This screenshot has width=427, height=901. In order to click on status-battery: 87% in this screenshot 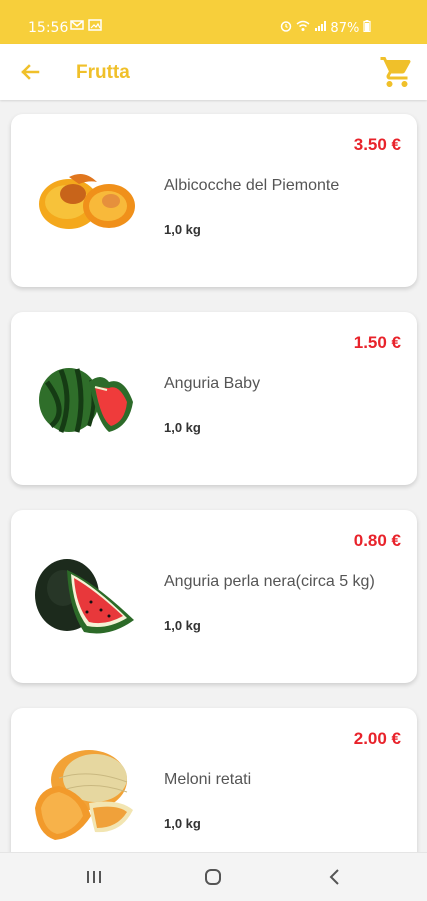, I will do `click(326, 28)`.